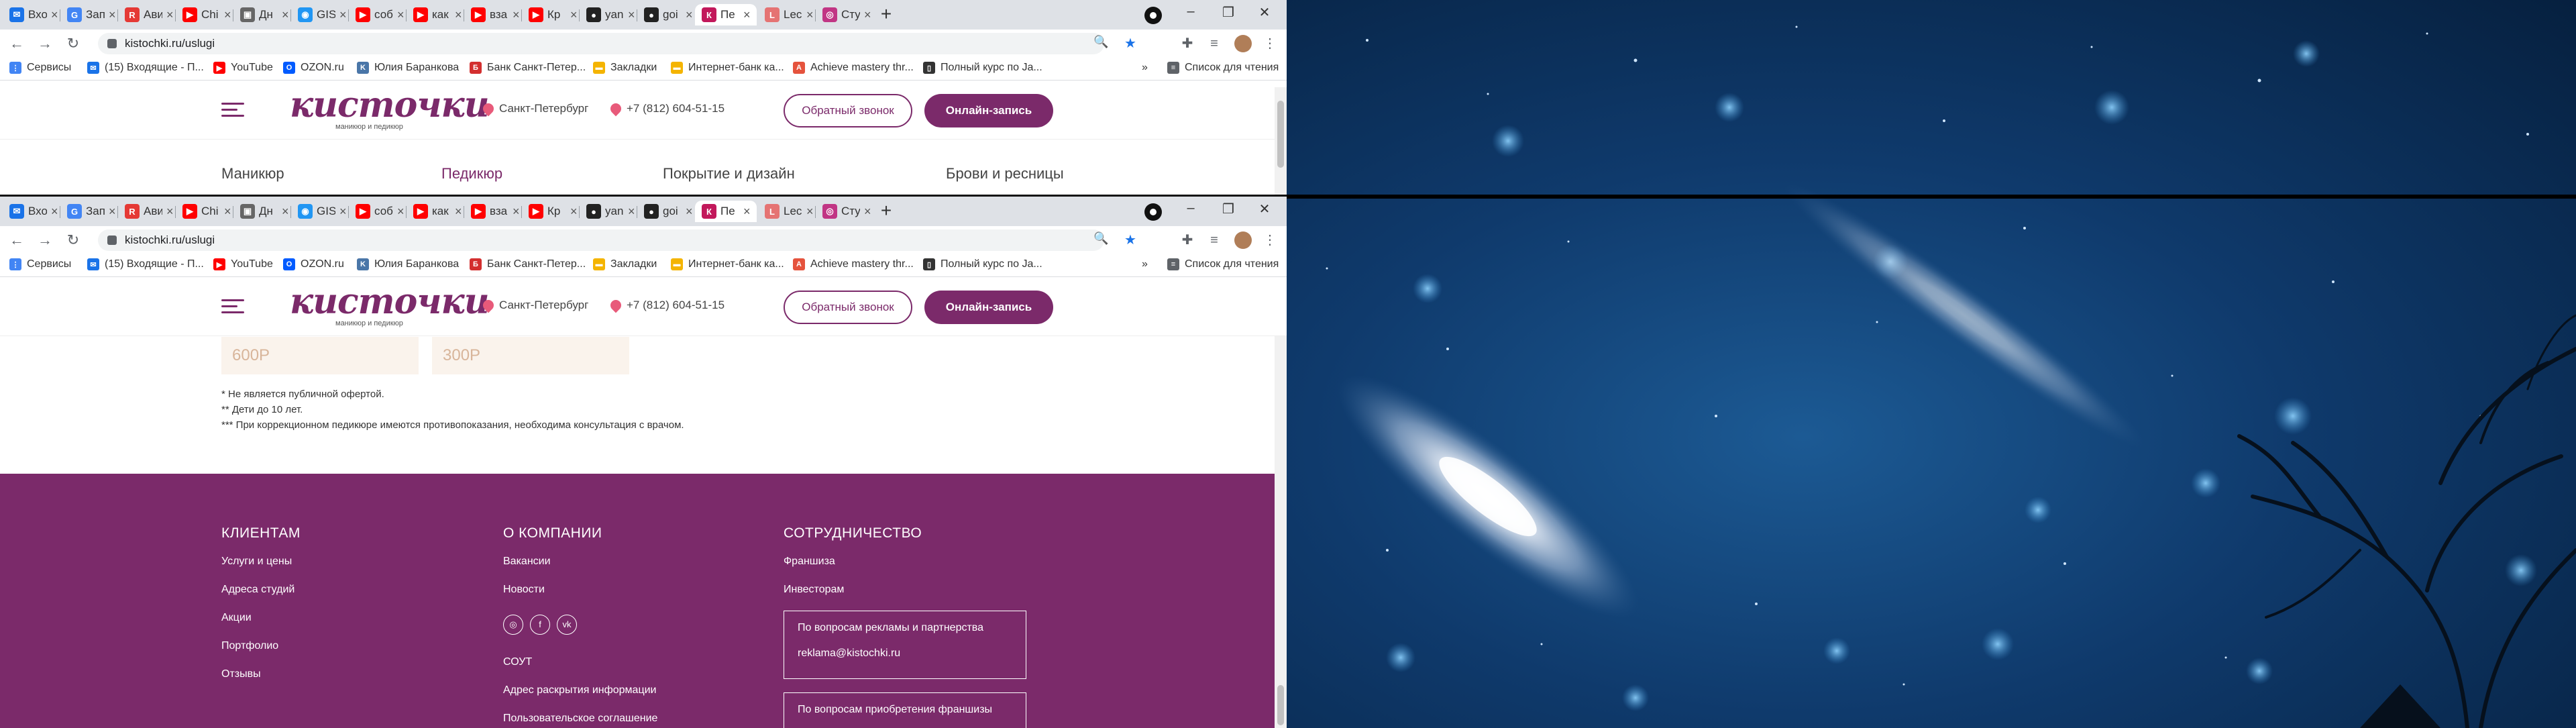 The image size is (2576, 728). Describe the element at coordinates (608, 212) in the screenshot. I see `tab: ● yan ×` at that location.